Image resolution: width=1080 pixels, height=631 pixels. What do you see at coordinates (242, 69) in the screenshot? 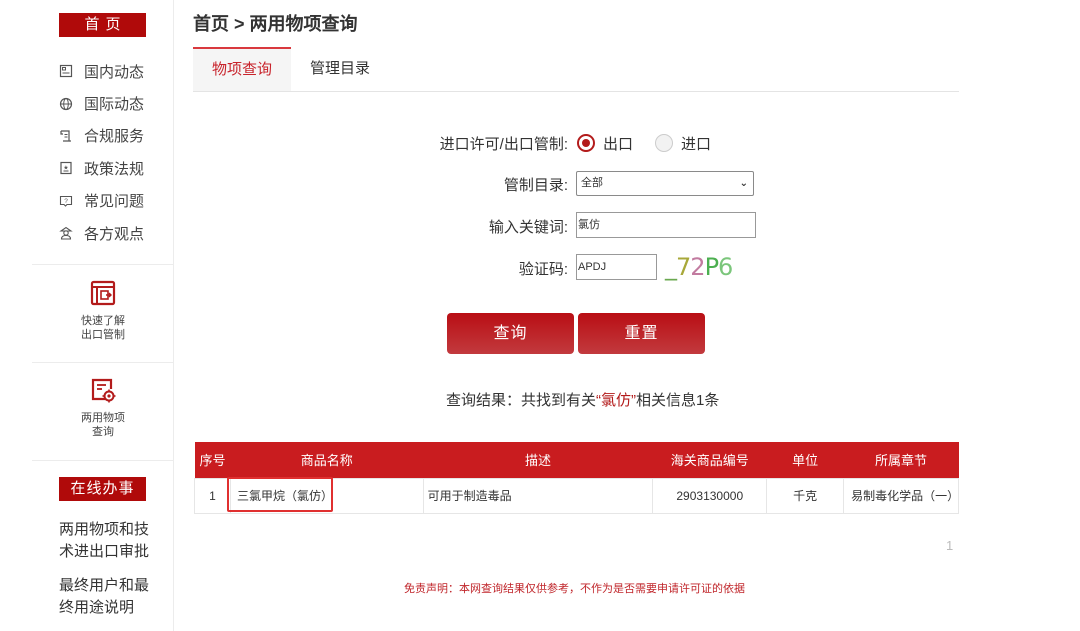
I see `tab-item-query: 物项查询` at bounding box center [242, 69].